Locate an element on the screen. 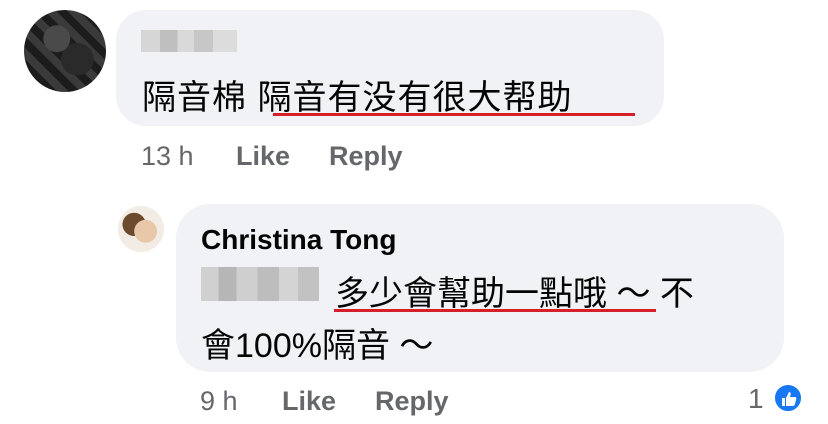  comment-text-underlined: 隔音有没有很大帮助 is located at coordinates (415, 98).